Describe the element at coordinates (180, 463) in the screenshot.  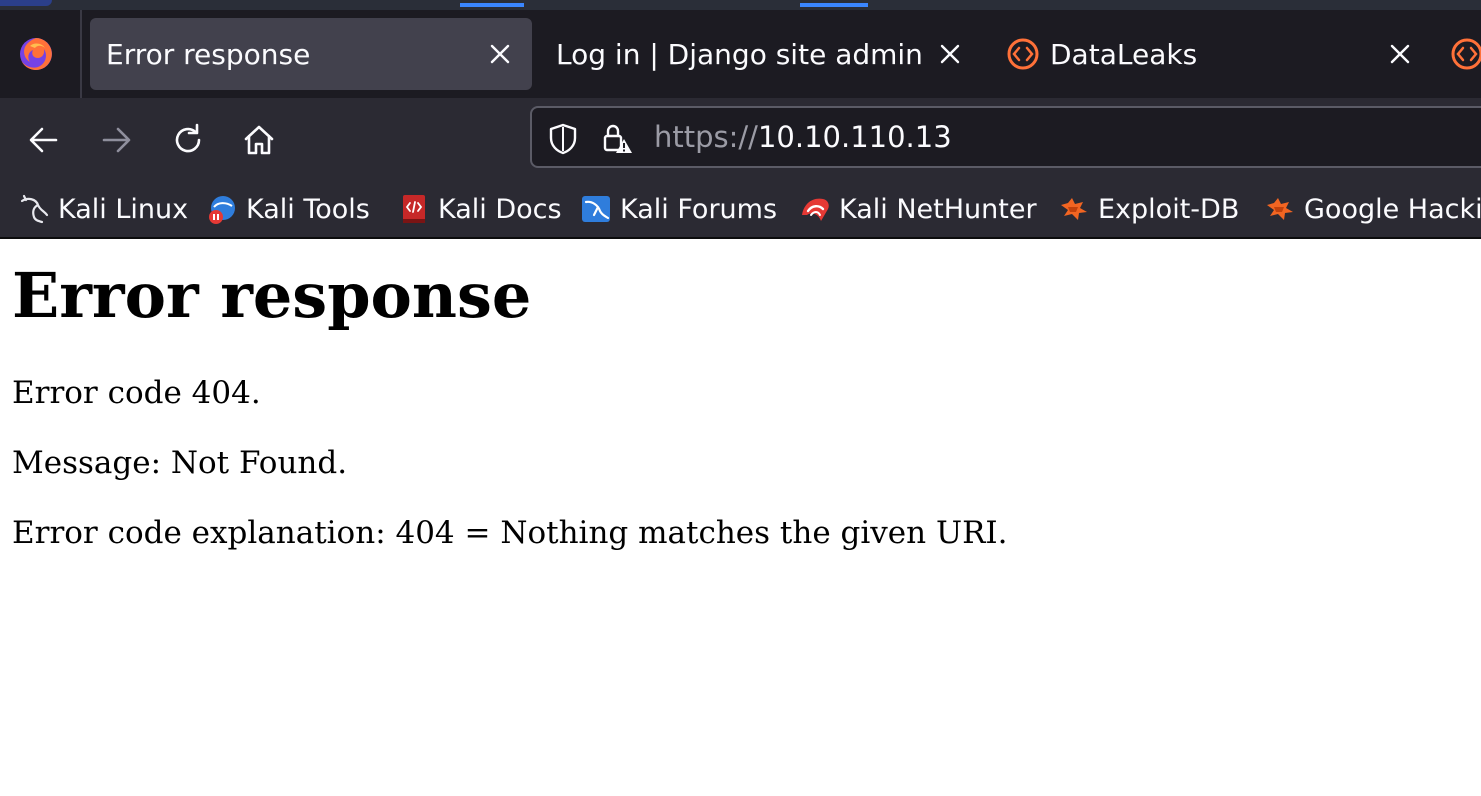
I see `error-message-text: Message: Not Found.` at that location.